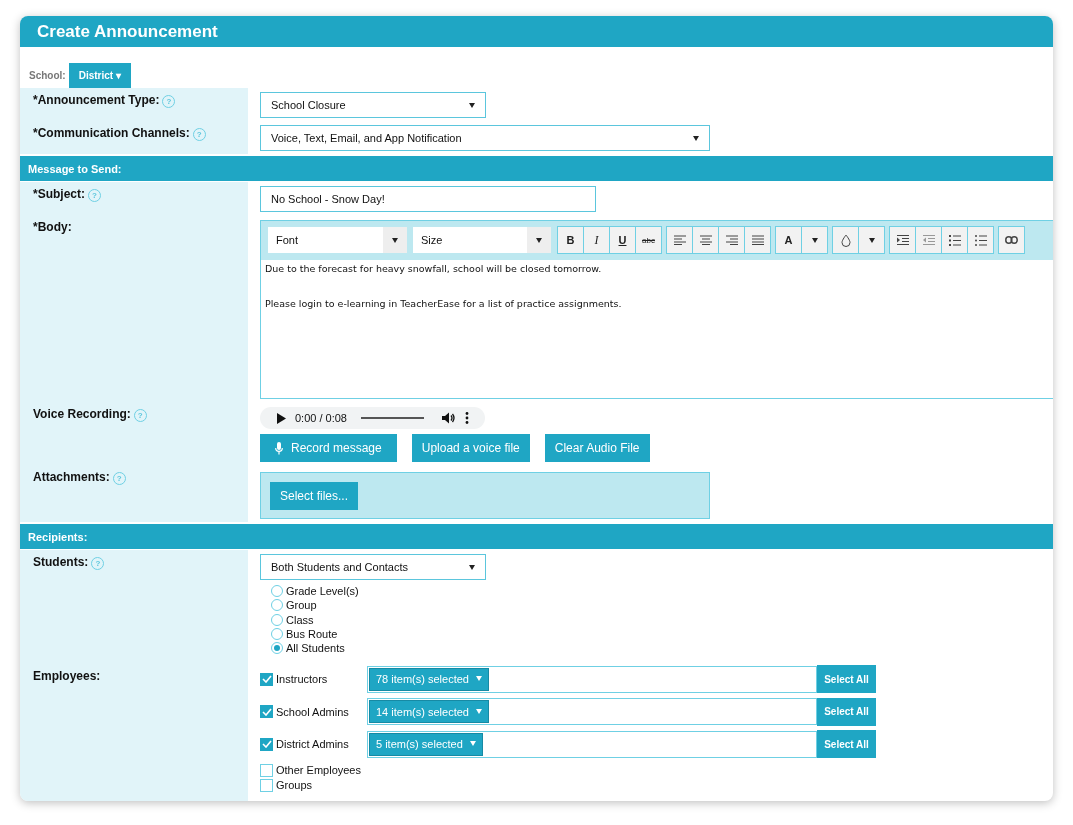 The width and height of the screenshot is (1073, 825). What do you see at coordinates (470, 448) in the screenshot?
I see `audio-button: Upload a voice file` at bounding box center [470, 448].